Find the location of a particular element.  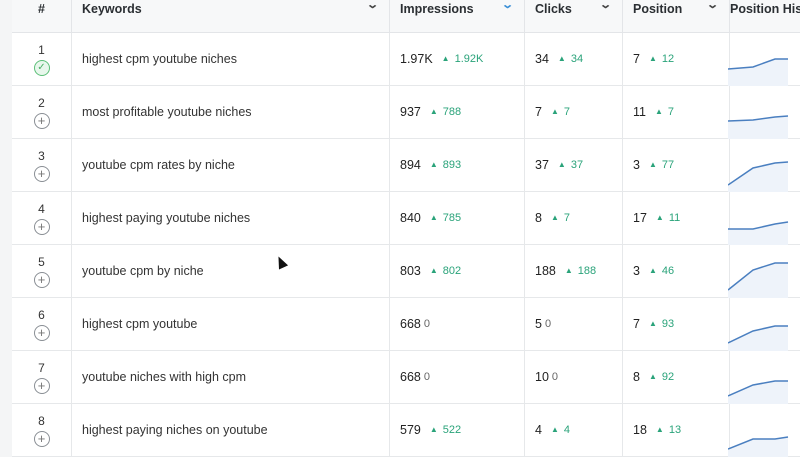

keyword-cell: youtube cpm rates by niche is located at coordinates (231, 165).